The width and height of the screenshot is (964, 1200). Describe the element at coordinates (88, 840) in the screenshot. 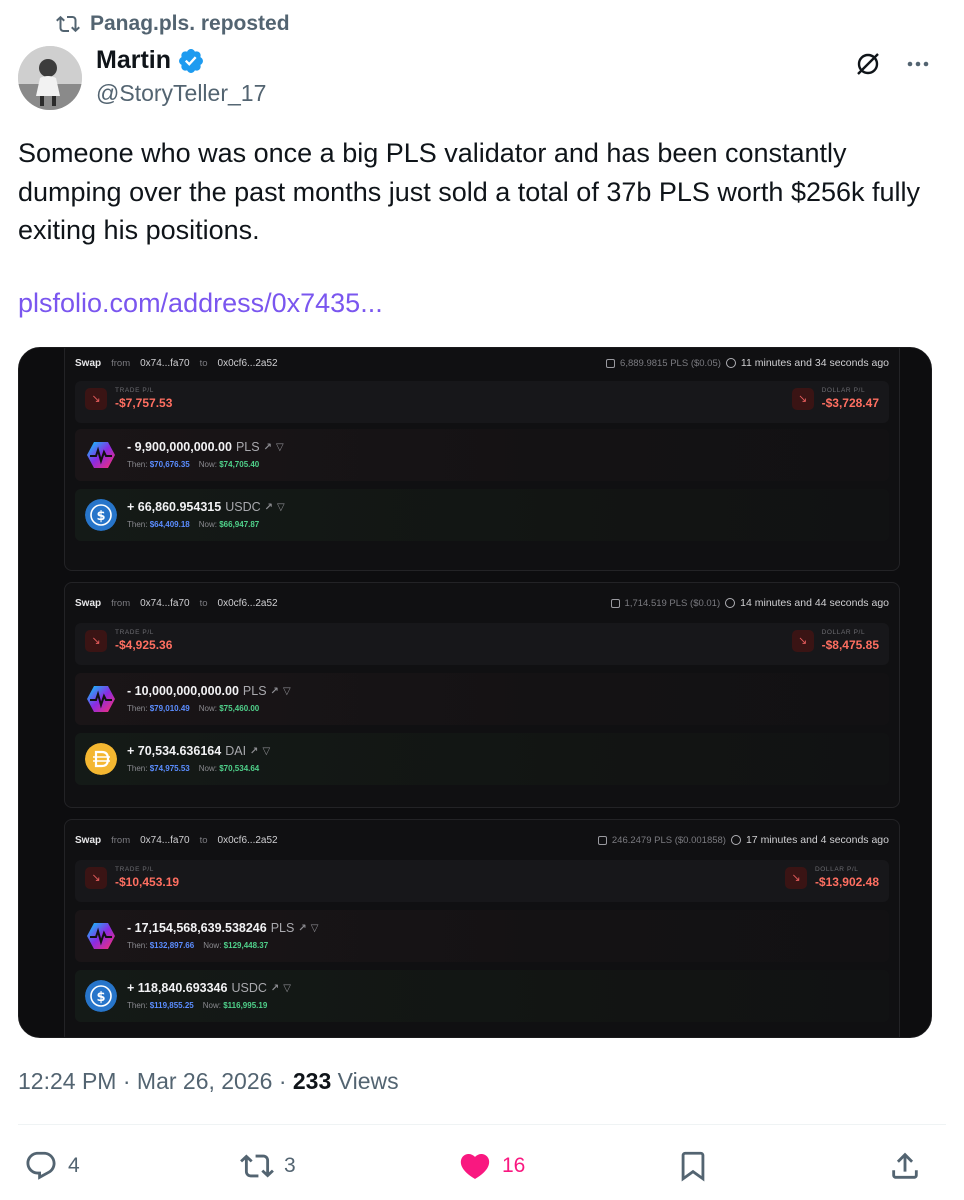

I see `swap-label: Swap` at that location.